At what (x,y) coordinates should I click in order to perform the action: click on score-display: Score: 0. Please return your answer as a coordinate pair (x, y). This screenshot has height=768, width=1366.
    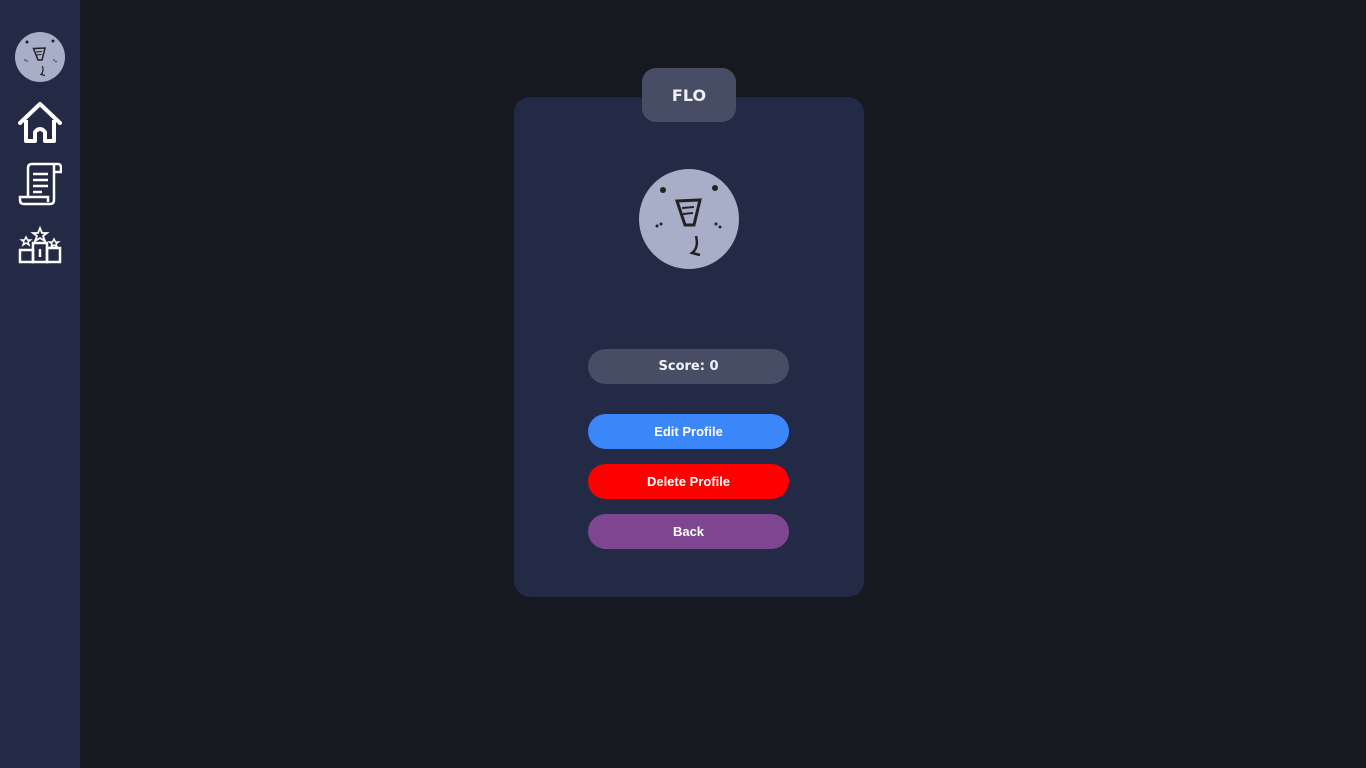
    Looking at the image, I should click on (688, 366).